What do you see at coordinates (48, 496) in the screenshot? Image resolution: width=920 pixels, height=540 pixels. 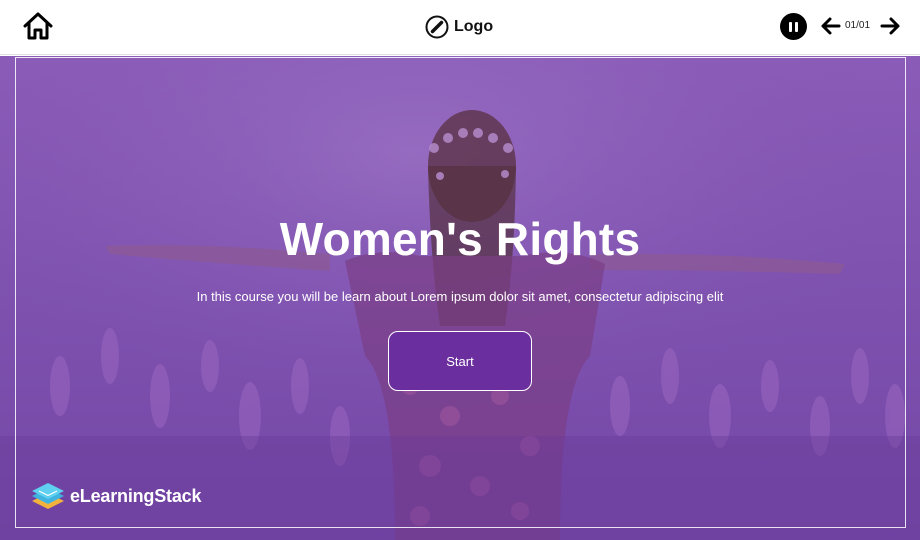 I see `stacked-books-icon` at bounding box center [48, 496].